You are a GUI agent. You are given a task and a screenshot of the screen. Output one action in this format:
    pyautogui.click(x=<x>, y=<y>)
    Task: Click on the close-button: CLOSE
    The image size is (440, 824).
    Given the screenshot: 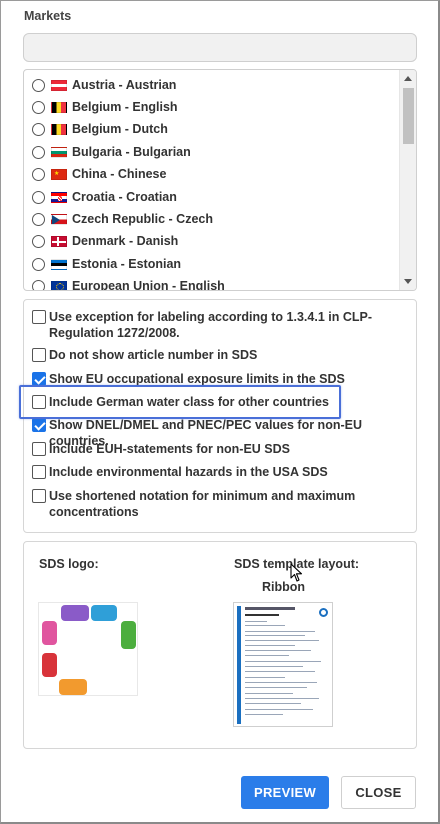 What is the action you would take?
    pyautogui.click(x=378, y=792)
    